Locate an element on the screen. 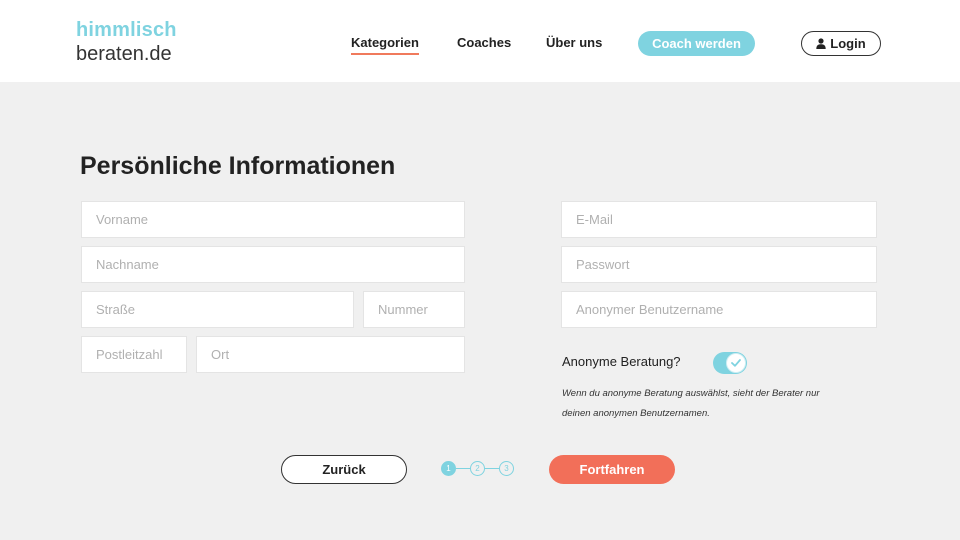  toggle-knob is located at coordinates (736, 363).